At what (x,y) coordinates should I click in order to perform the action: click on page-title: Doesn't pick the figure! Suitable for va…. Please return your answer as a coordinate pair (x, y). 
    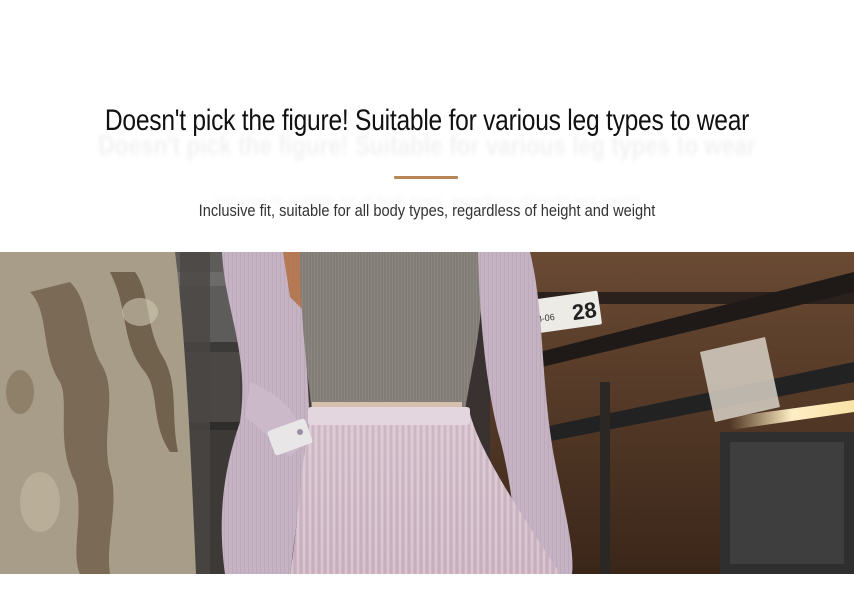
    Looking at the image, I should click on (427, 120).